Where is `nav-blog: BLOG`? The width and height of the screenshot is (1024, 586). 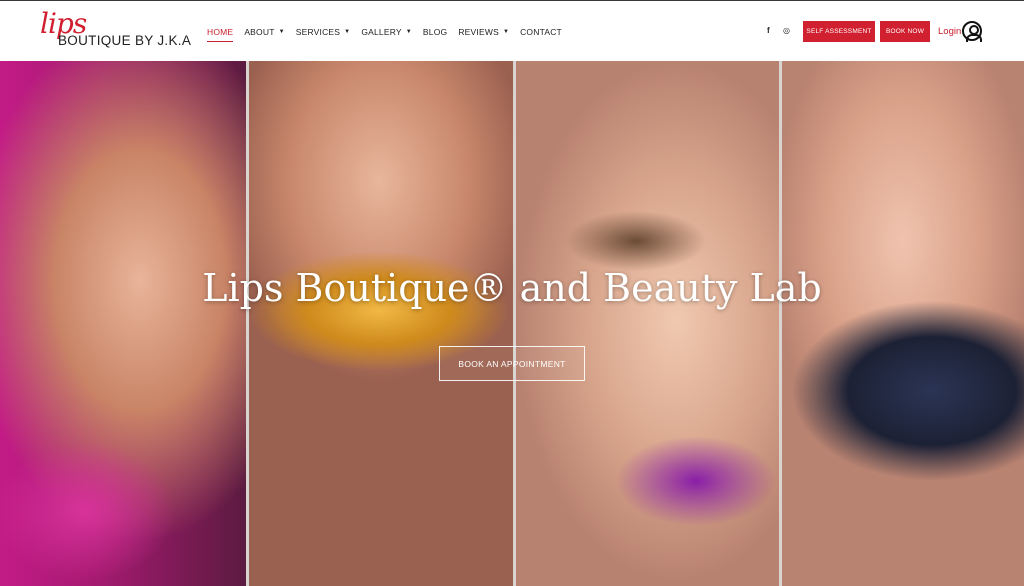 nav-blog: BLOG is located at coordinates (435, 32).